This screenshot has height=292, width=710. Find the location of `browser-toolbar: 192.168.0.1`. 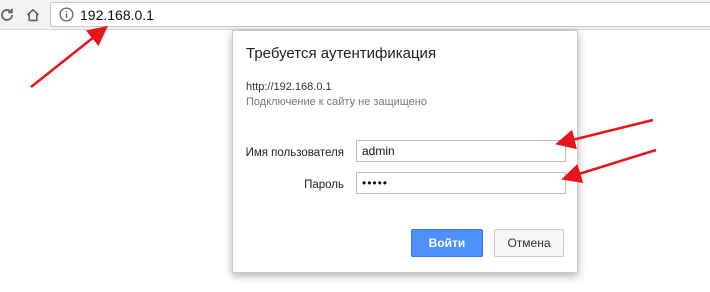

browser-toolbar: 192.168.0.1 is located at coordinates (355, 15).